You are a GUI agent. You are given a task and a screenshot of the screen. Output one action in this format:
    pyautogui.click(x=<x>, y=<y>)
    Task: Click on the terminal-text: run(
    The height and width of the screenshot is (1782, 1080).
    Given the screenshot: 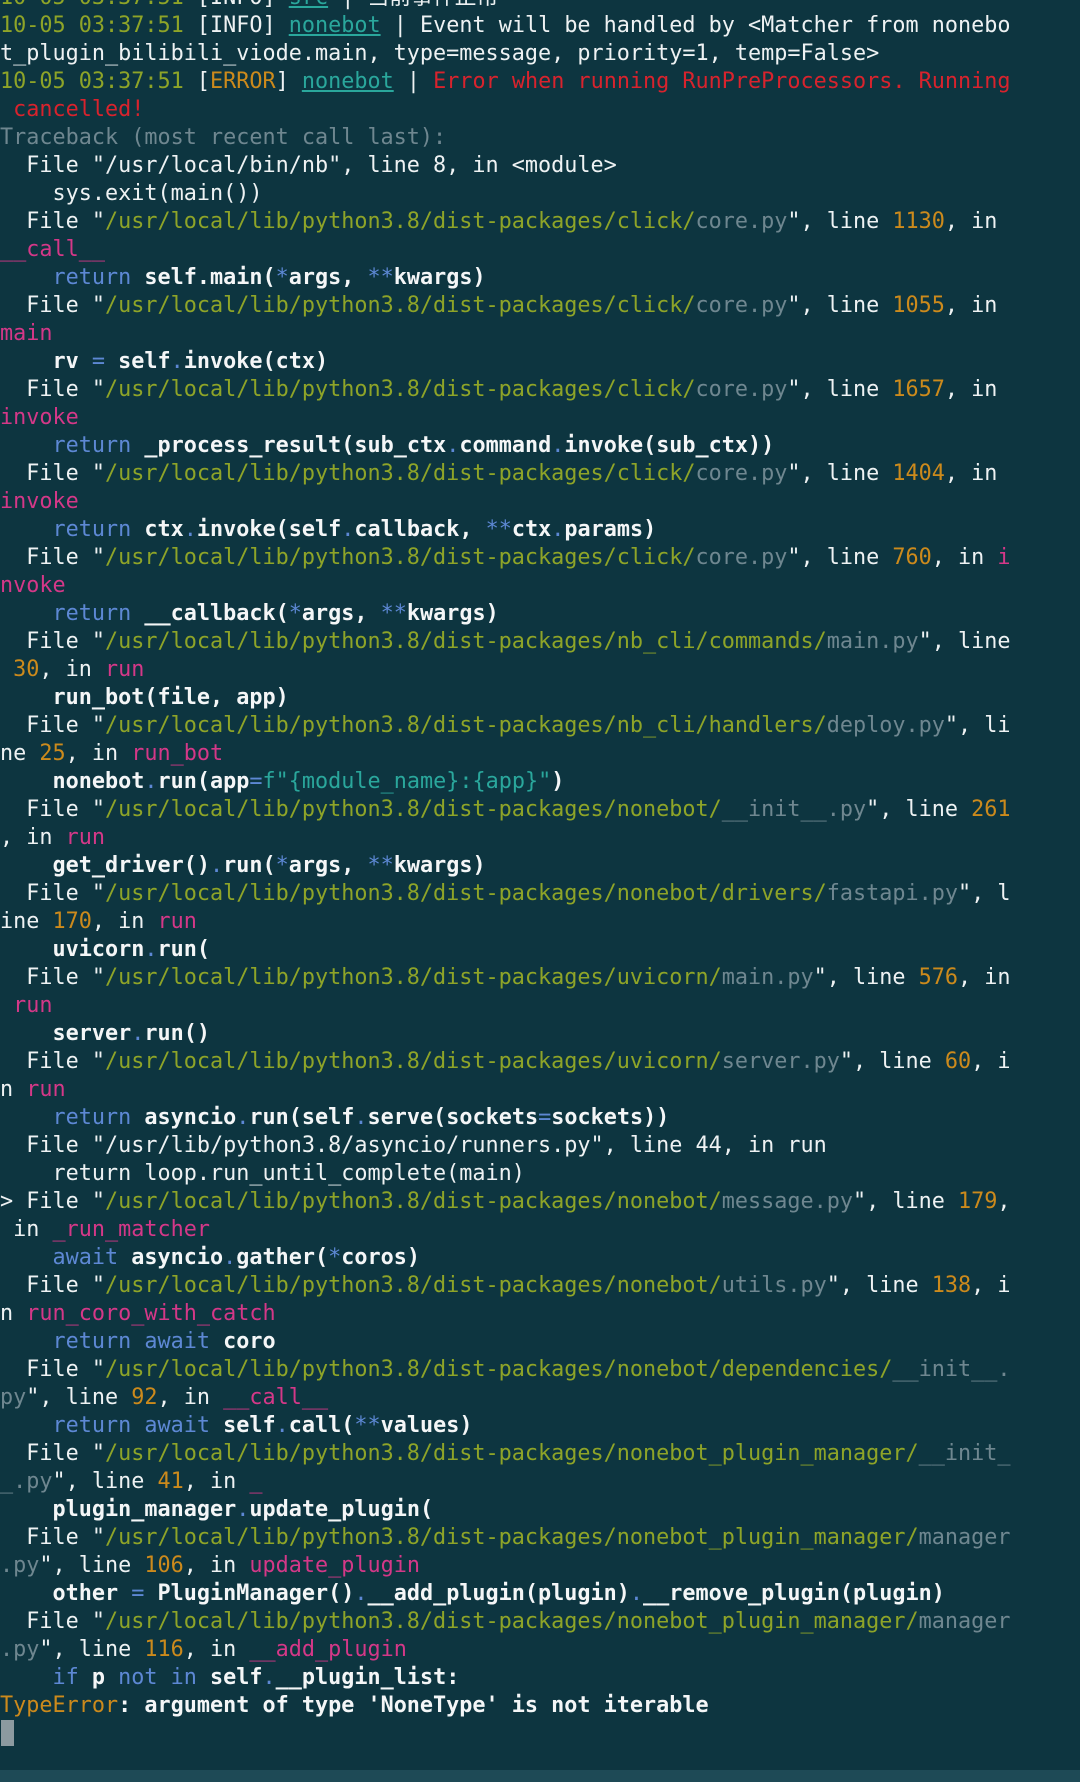 What is the action you would take?
    pyautogui.click(x=183, y=949)
    